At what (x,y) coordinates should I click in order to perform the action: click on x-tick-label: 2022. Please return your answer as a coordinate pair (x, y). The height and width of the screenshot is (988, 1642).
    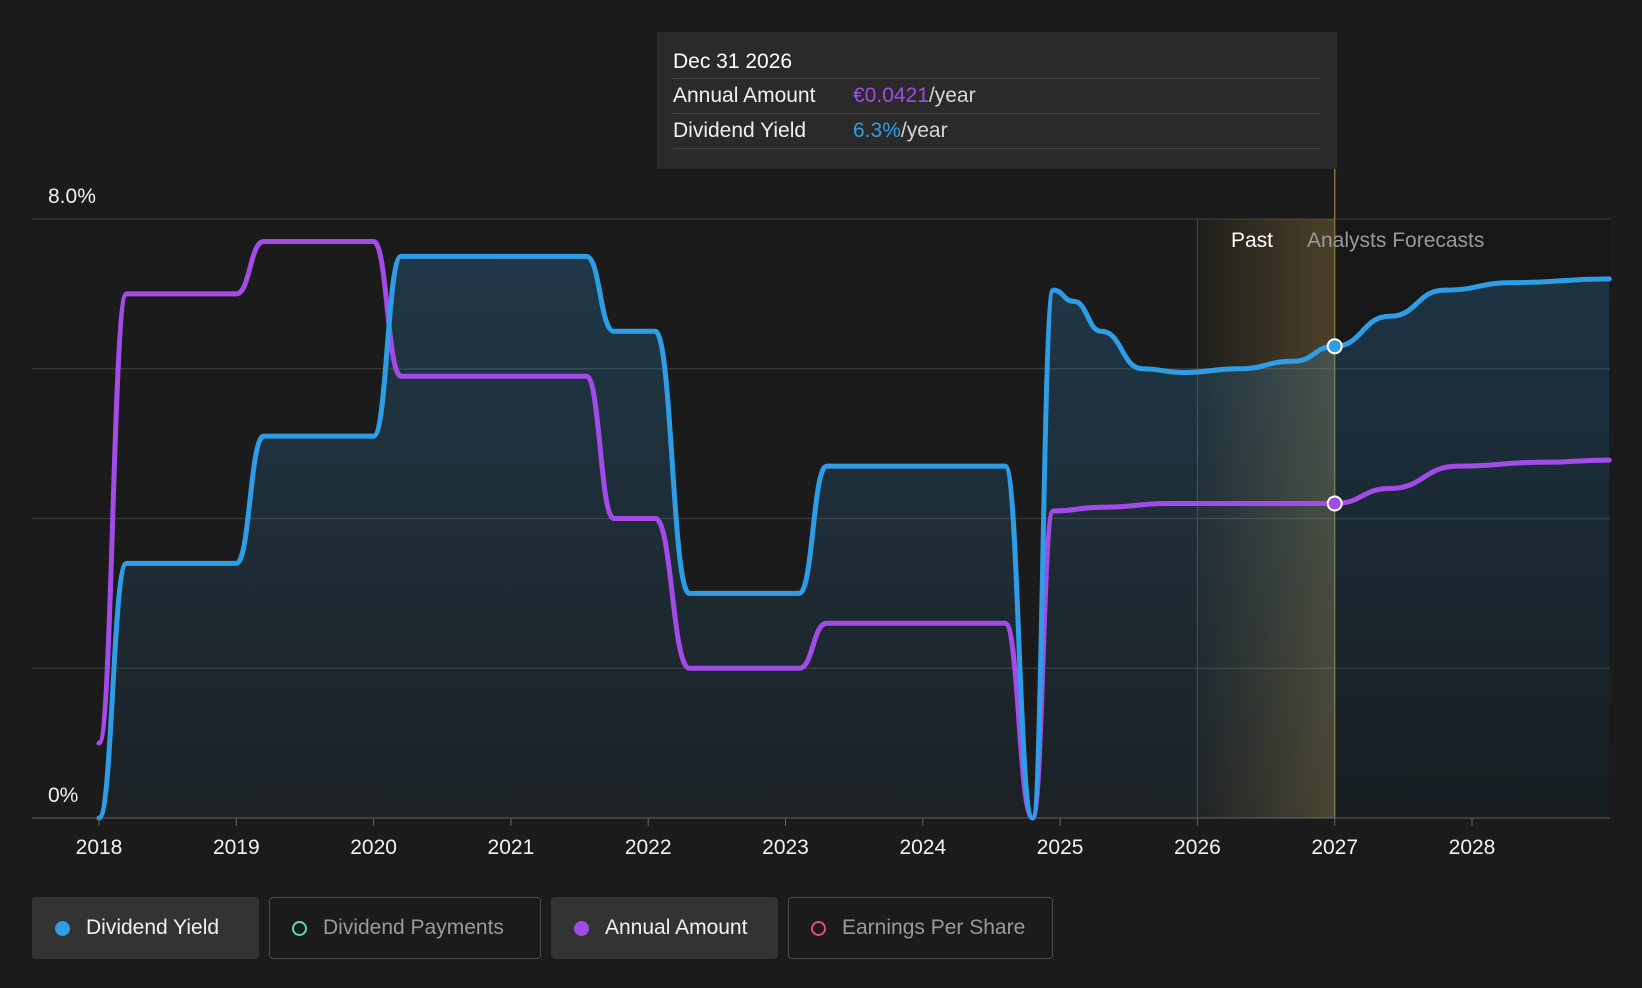
    Looking at the image, I should click on (648, 847).